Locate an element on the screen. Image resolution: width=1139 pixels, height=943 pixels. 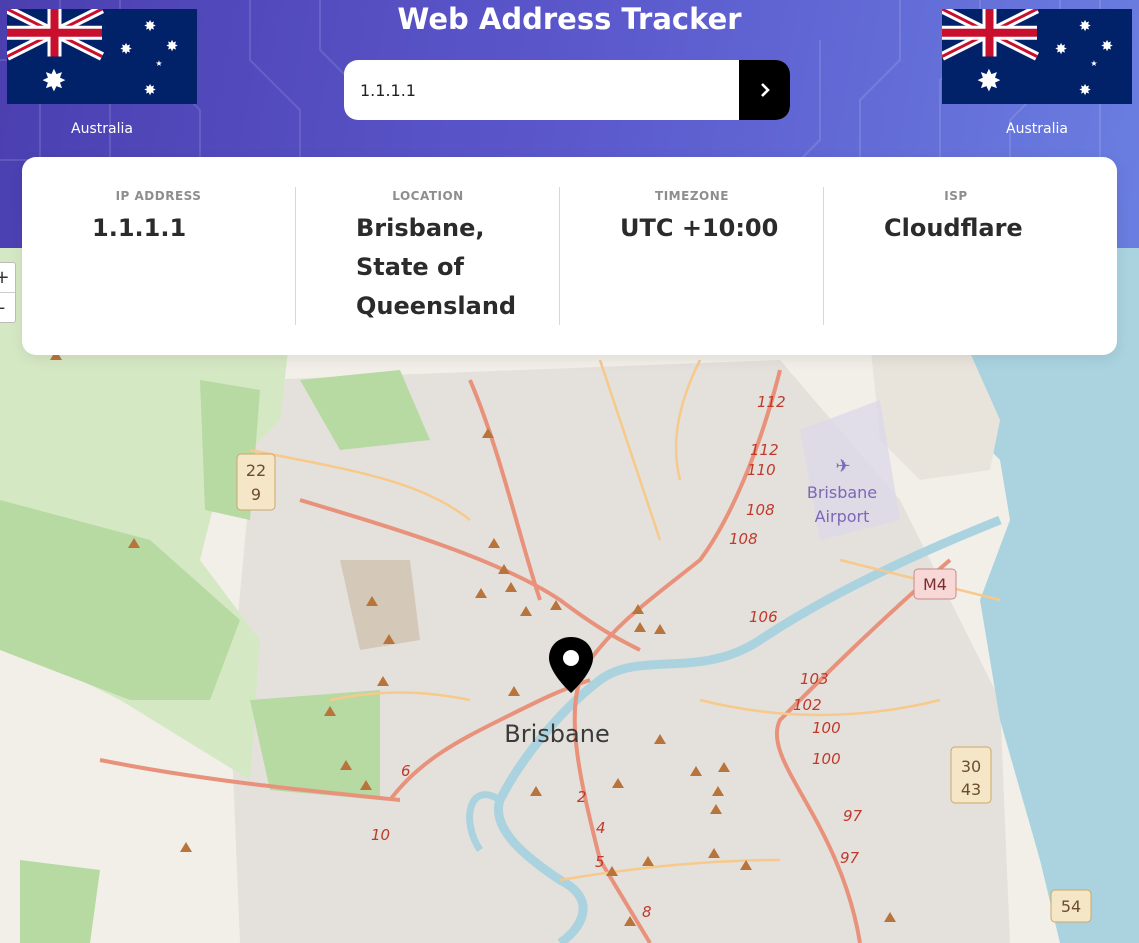
city-label: Brisbane is located at coordinates (556, 734).